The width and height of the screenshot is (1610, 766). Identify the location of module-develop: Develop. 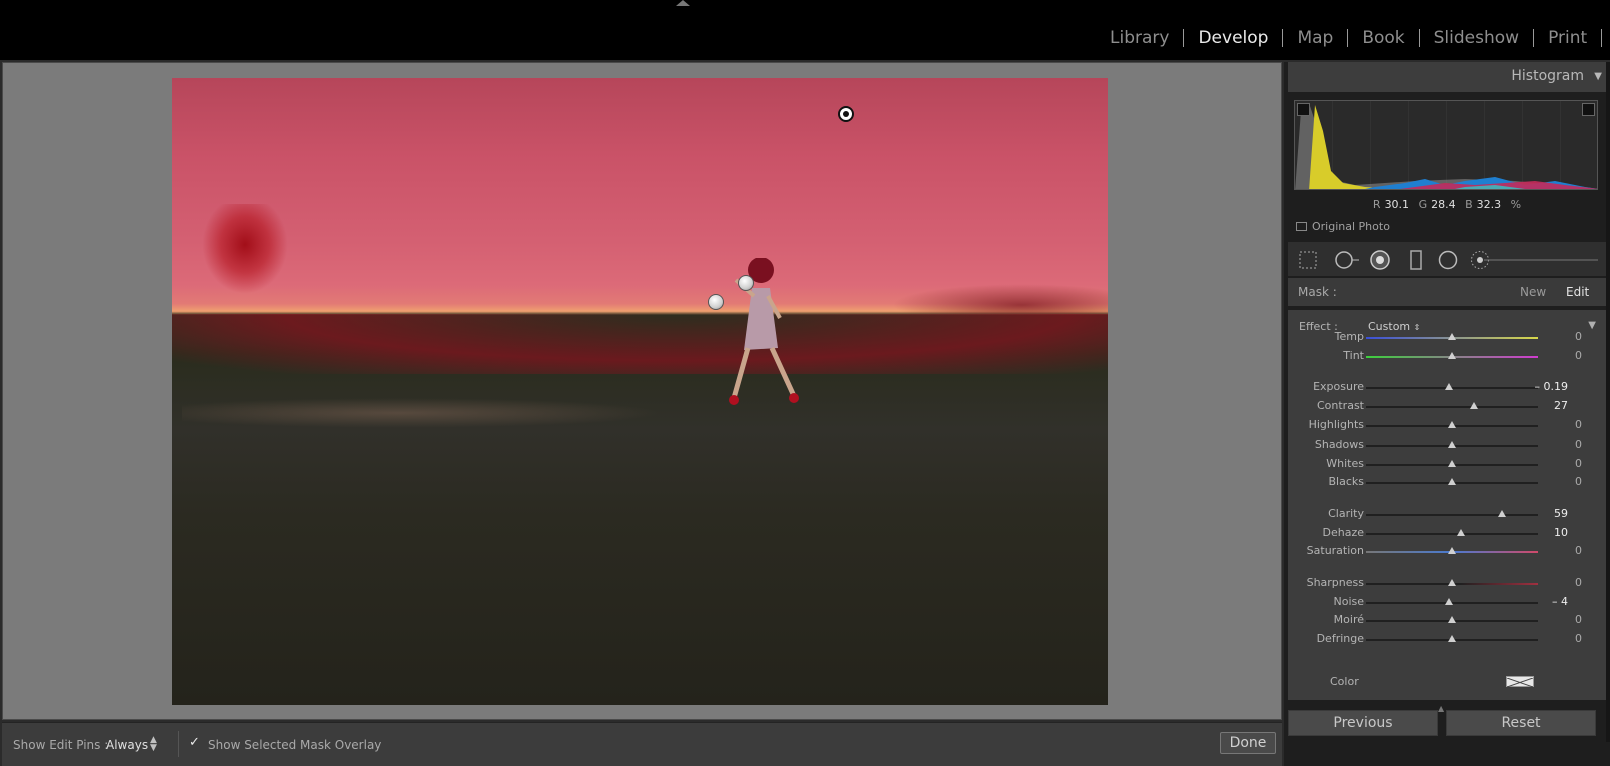
(1233, 38).